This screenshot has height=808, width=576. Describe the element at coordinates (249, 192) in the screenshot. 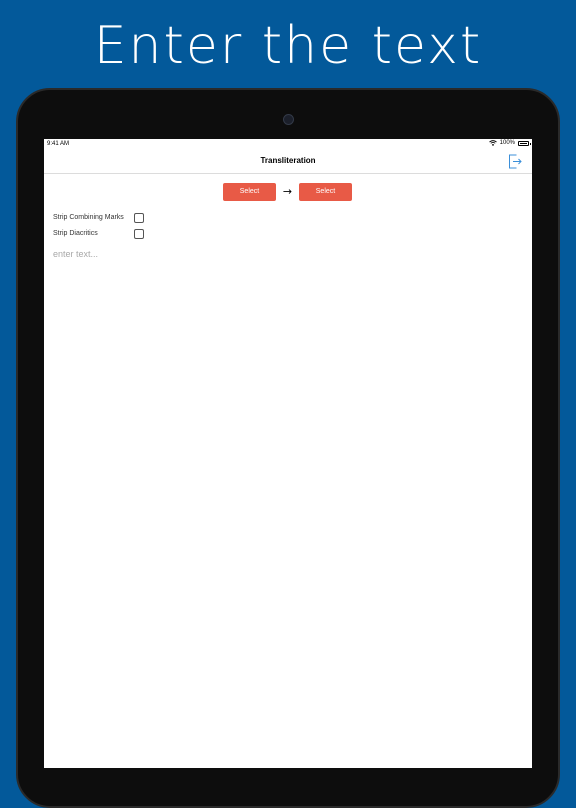

I see `source-language-button: Select` at that location.